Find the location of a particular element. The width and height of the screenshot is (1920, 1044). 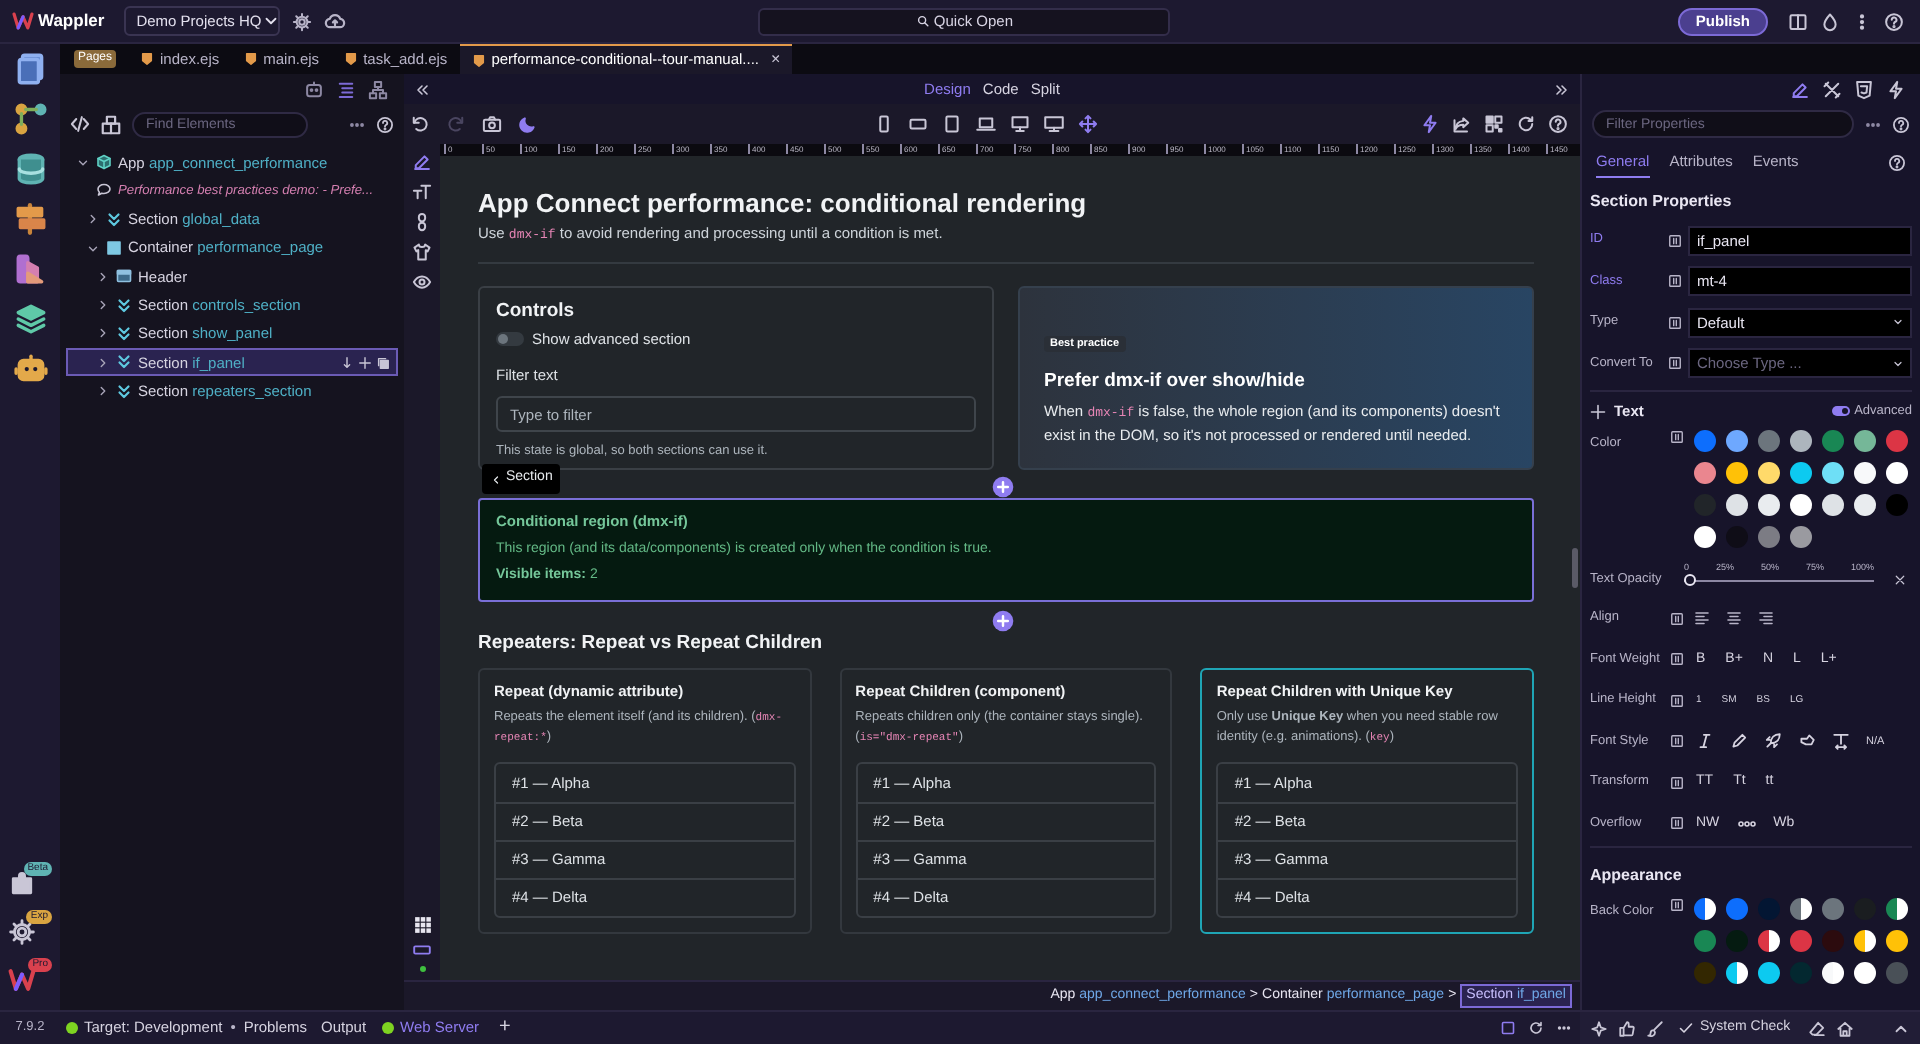

chevron-down-icon is located at coordinates (93, 248).